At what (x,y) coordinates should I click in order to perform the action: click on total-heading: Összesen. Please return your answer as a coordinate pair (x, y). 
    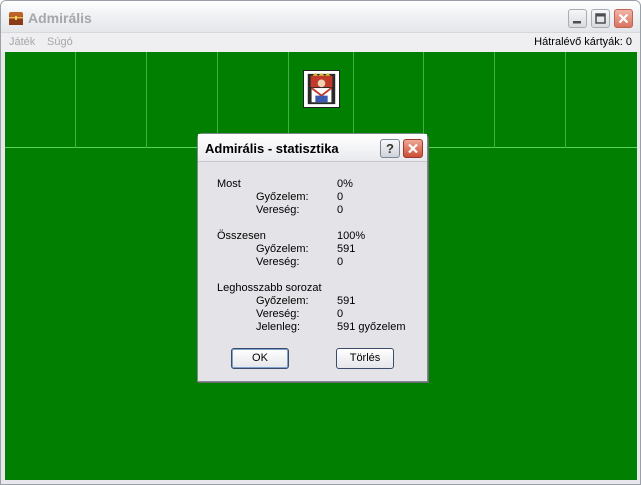
    Looking at the image, I should click on (241, 236).